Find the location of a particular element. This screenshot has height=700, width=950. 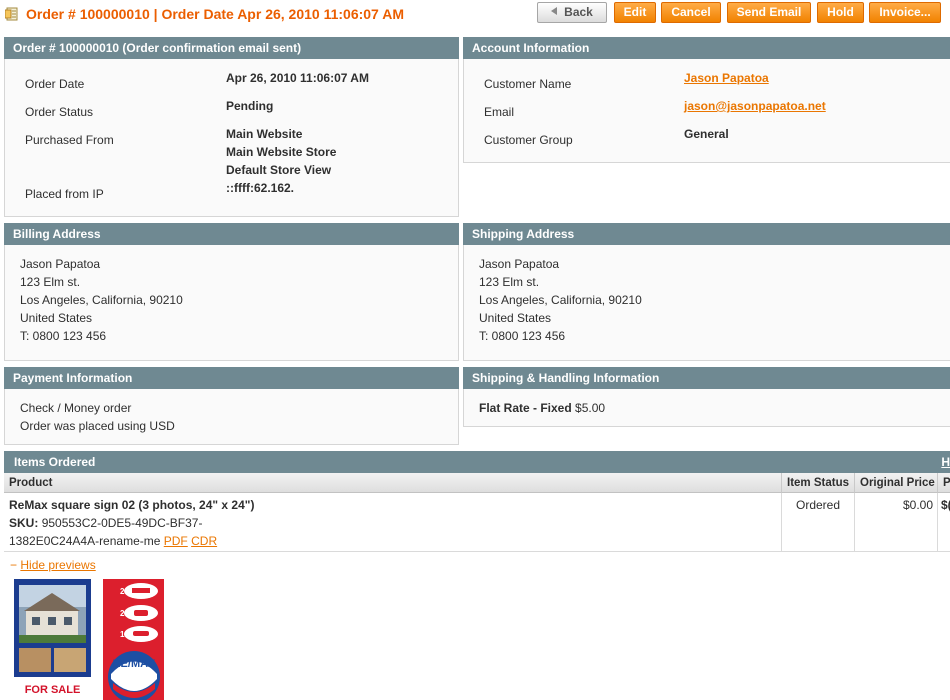

items-header-link: H is located at coordinates (945, 462).